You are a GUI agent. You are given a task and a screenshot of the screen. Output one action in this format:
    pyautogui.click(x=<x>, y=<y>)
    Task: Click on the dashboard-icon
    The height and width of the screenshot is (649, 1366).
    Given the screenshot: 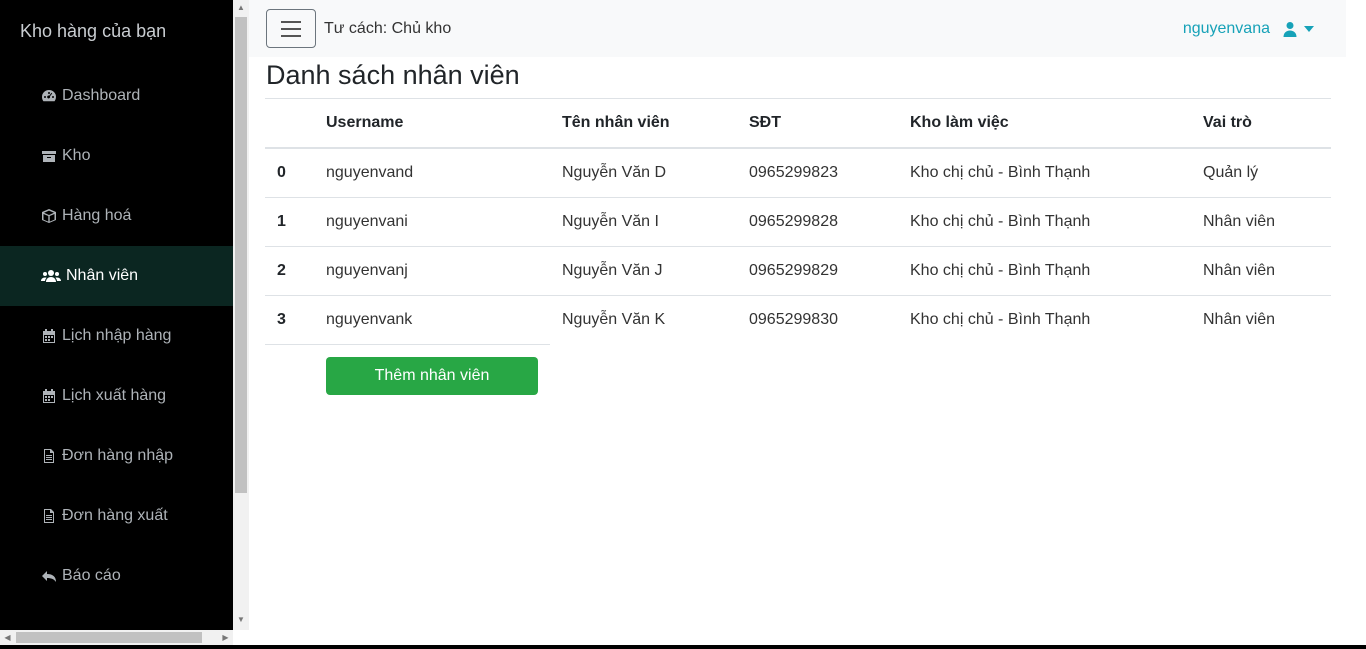 What is the action you would take?
    pyautogui.click(x=49, y=96)
    